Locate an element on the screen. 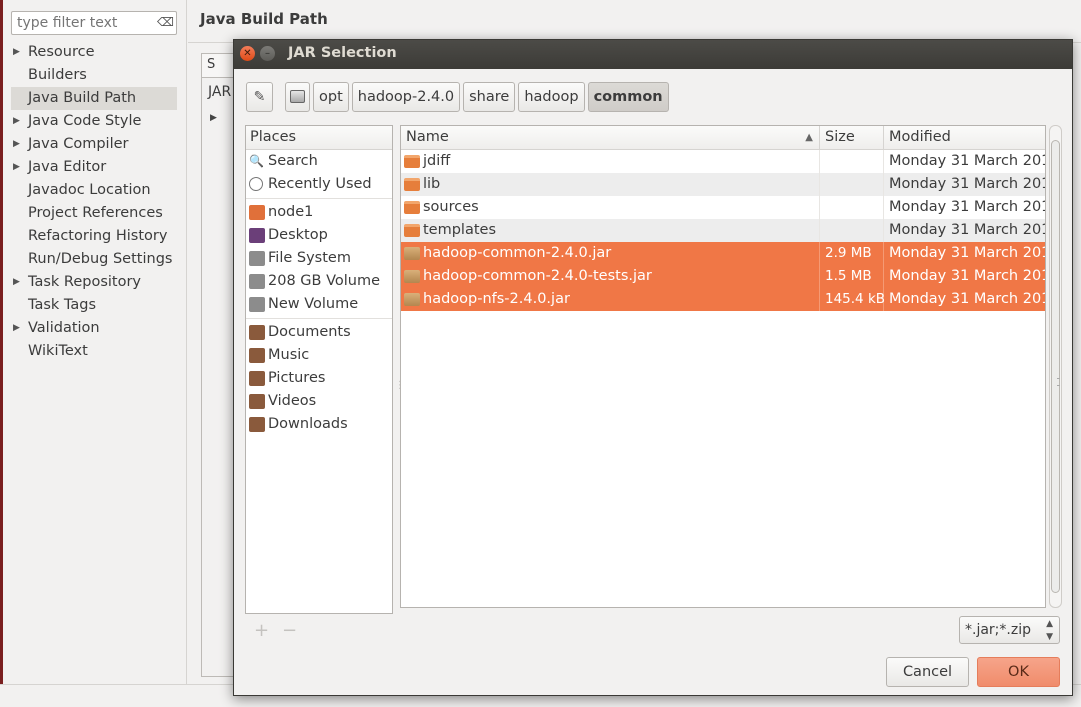  minimize-icon: – is located at coordinates (267, 53).